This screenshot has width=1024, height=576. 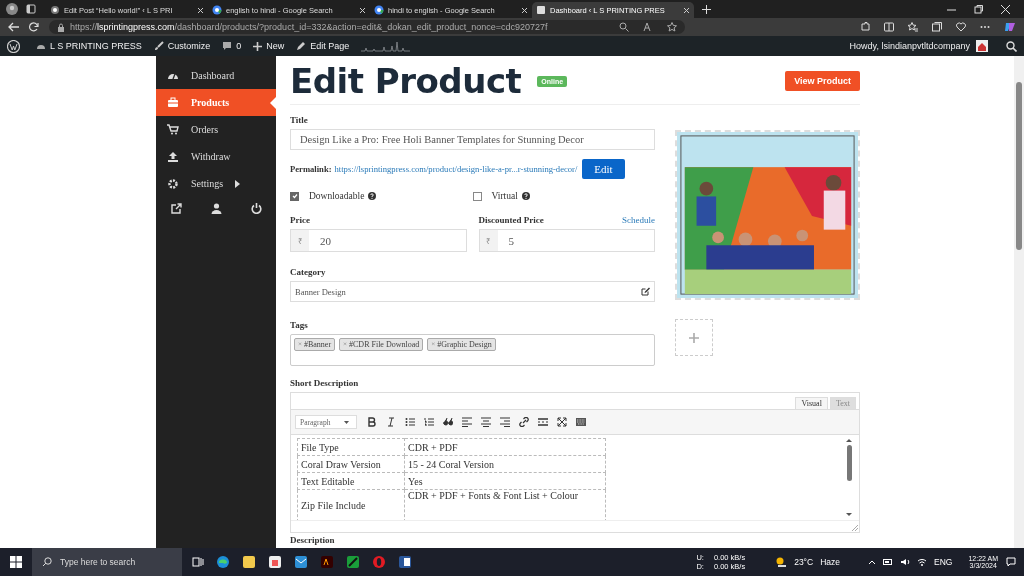 I want to click on read-more-icon, so click(x=543, y=422).